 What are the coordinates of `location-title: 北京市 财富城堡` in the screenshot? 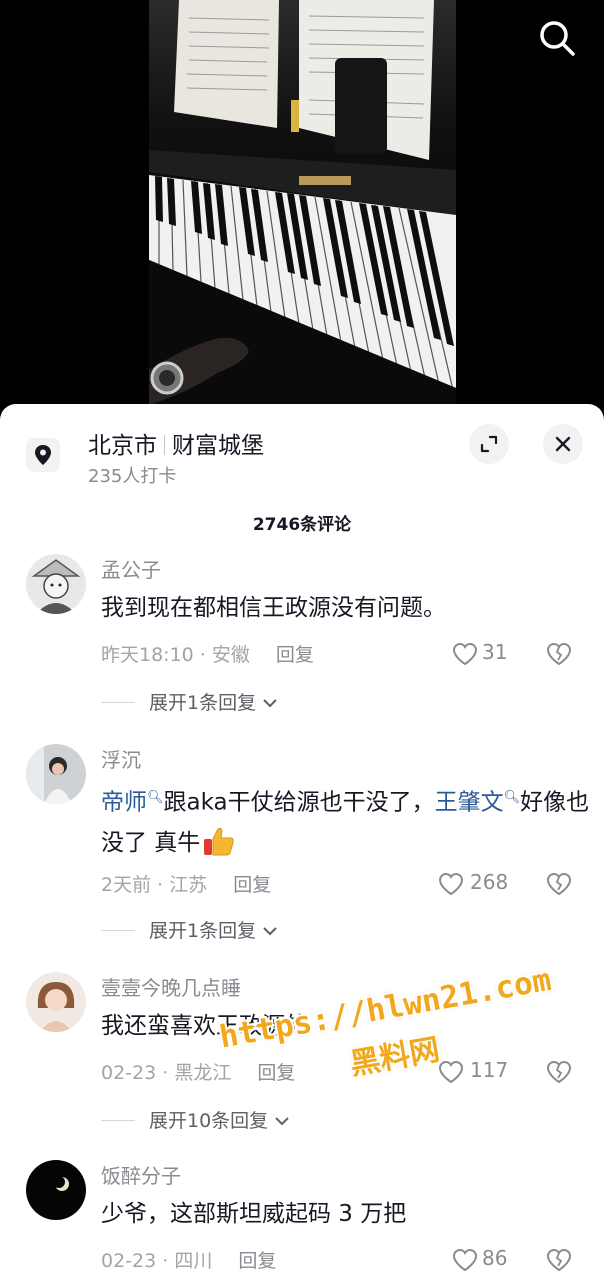 It's located at (176, 443).